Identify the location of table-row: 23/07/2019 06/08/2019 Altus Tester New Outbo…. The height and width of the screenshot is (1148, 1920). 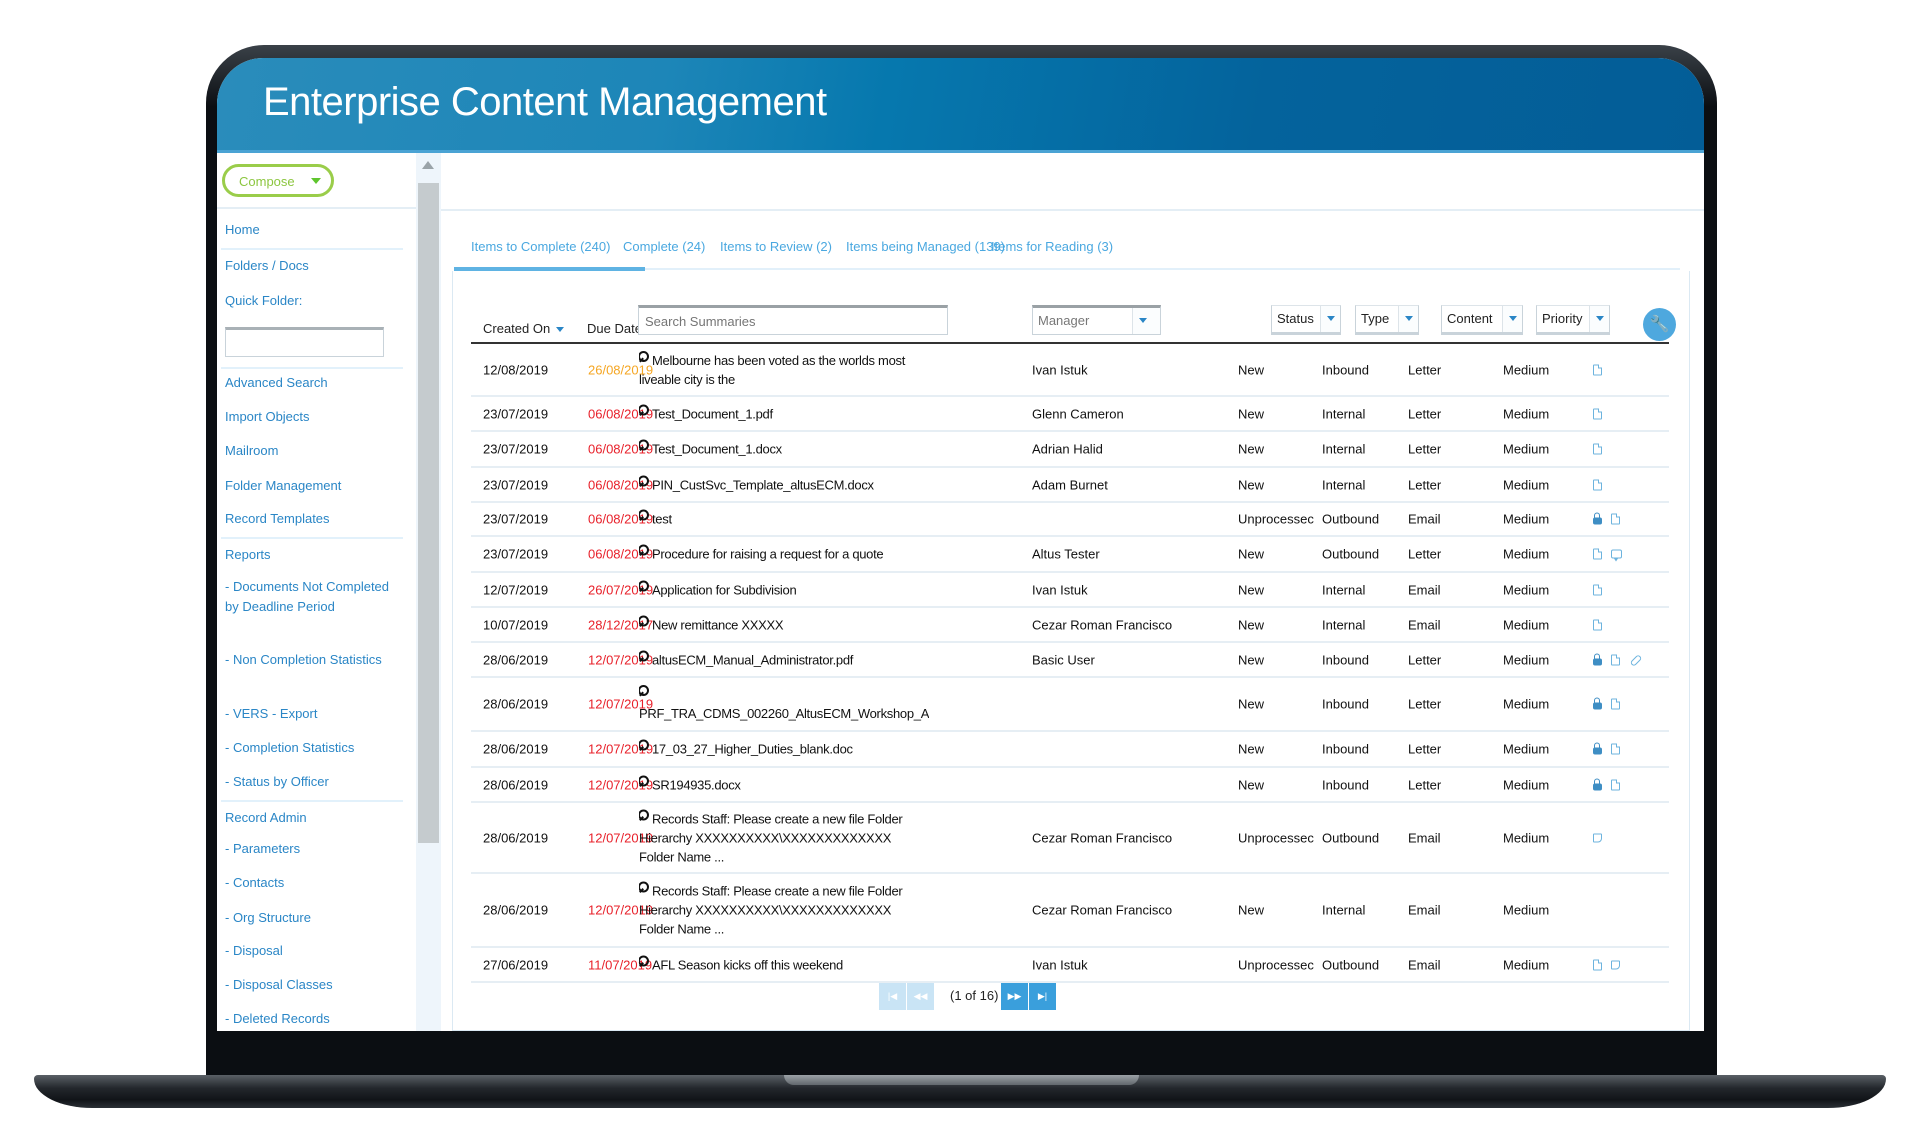
(1070, 555).